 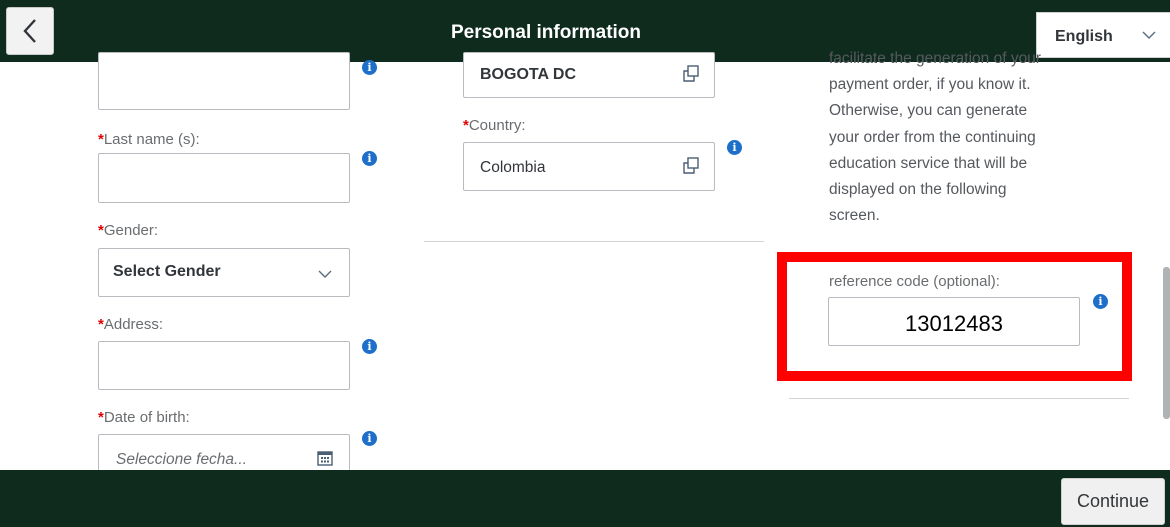 What do you see at coordinates (128, 230) in the screenshot?
I see `gender-label: *Gender:` at bounding box center [128, 230].